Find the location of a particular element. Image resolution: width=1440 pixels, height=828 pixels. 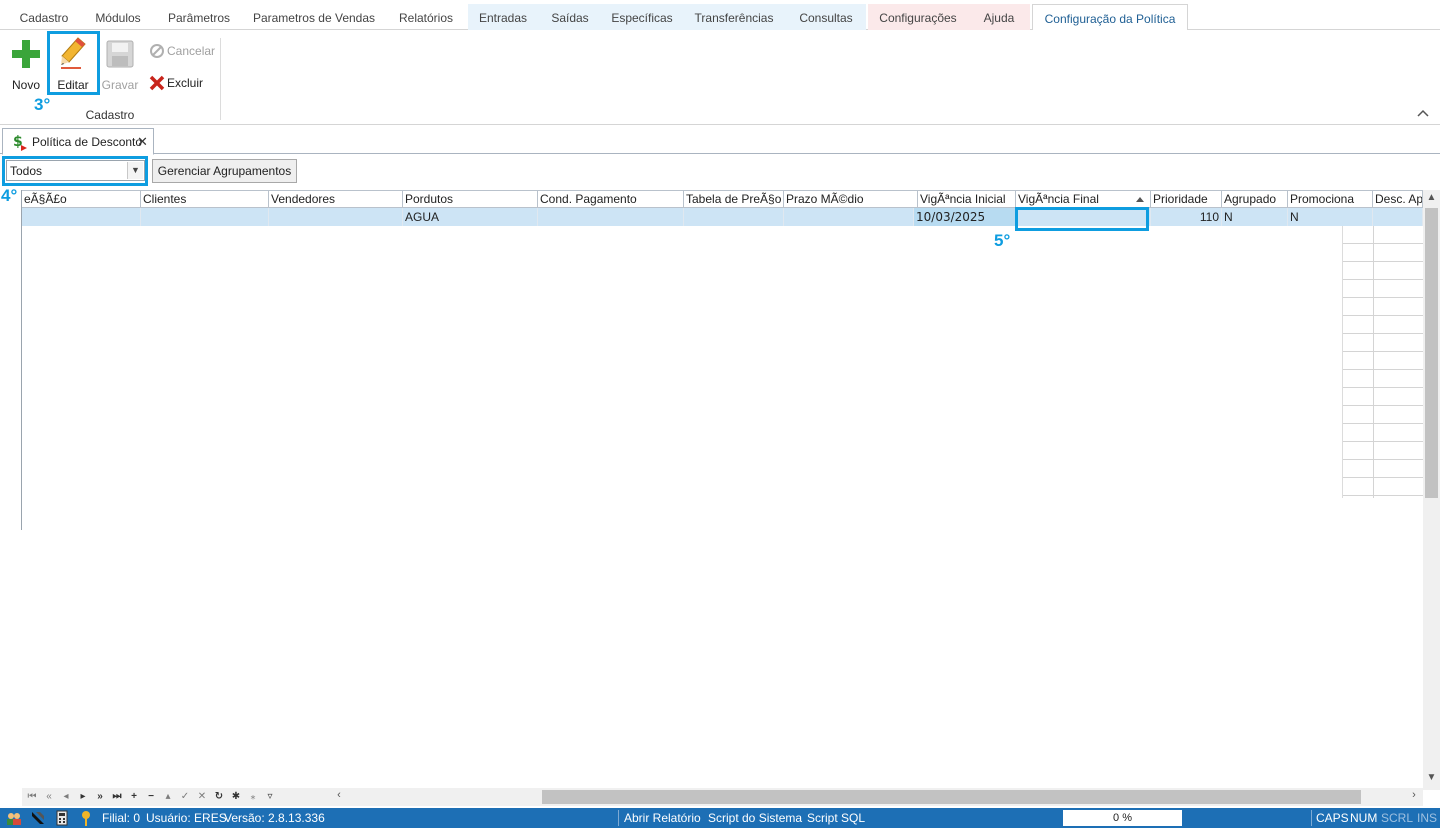

bookmark-icon: ✱ is located at coordinates (236, 797).